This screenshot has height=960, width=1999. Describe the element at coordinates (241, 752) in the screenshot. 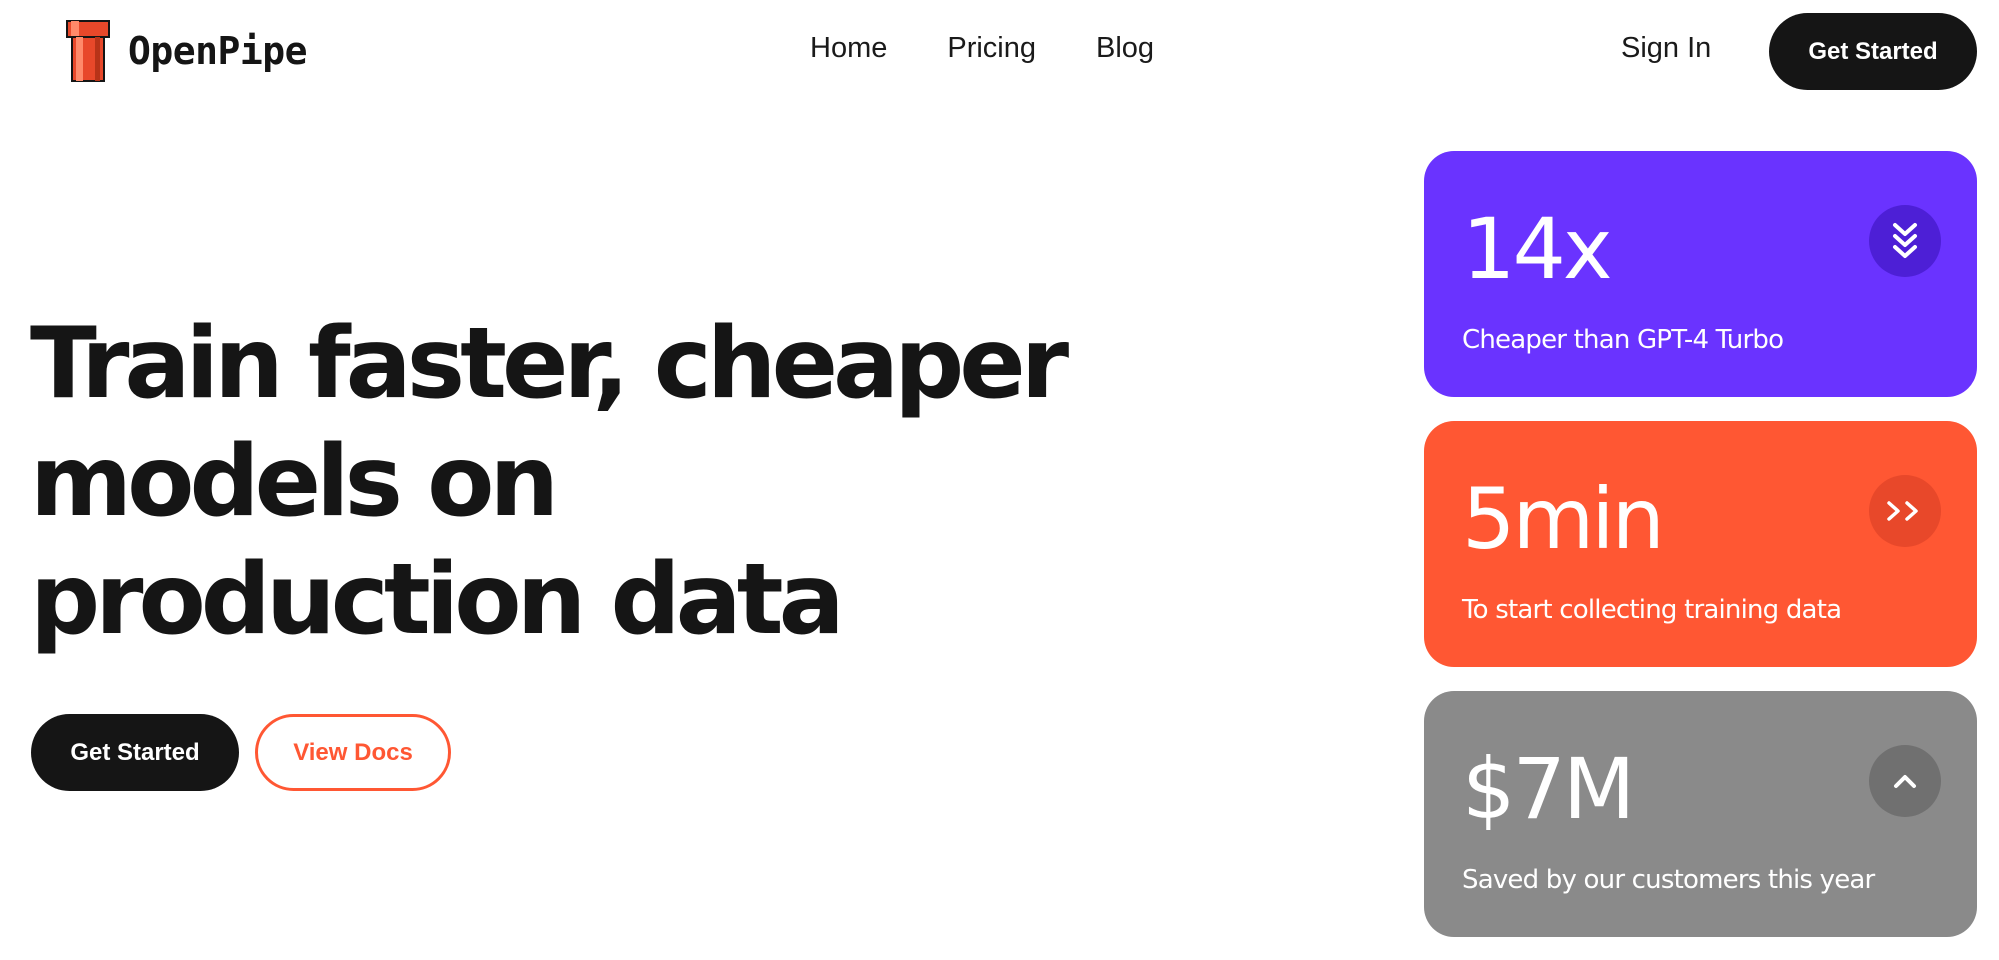

I see `hero-actions: Get Started View Docs` at that location.